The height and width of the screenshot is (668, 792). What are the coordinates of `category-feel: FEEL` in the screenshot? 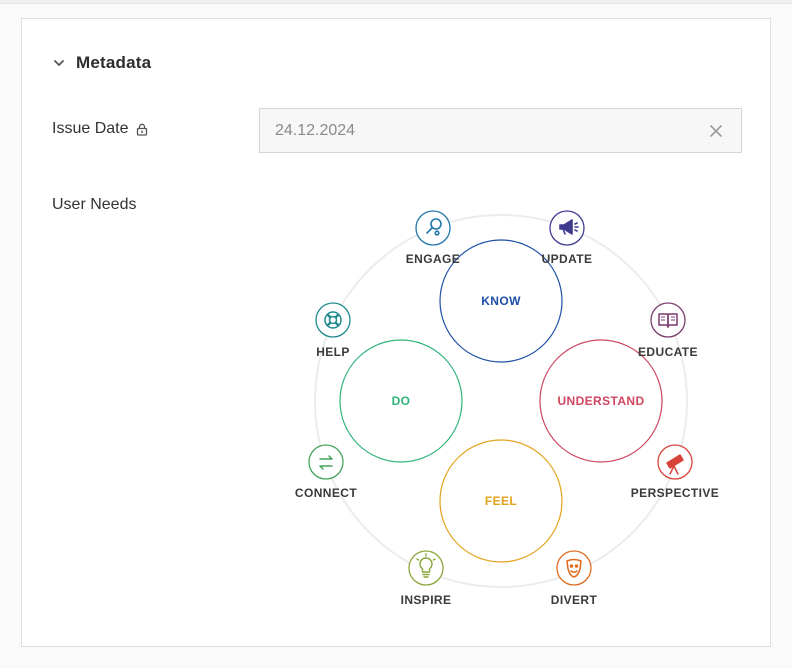 It's located at (501, 501).